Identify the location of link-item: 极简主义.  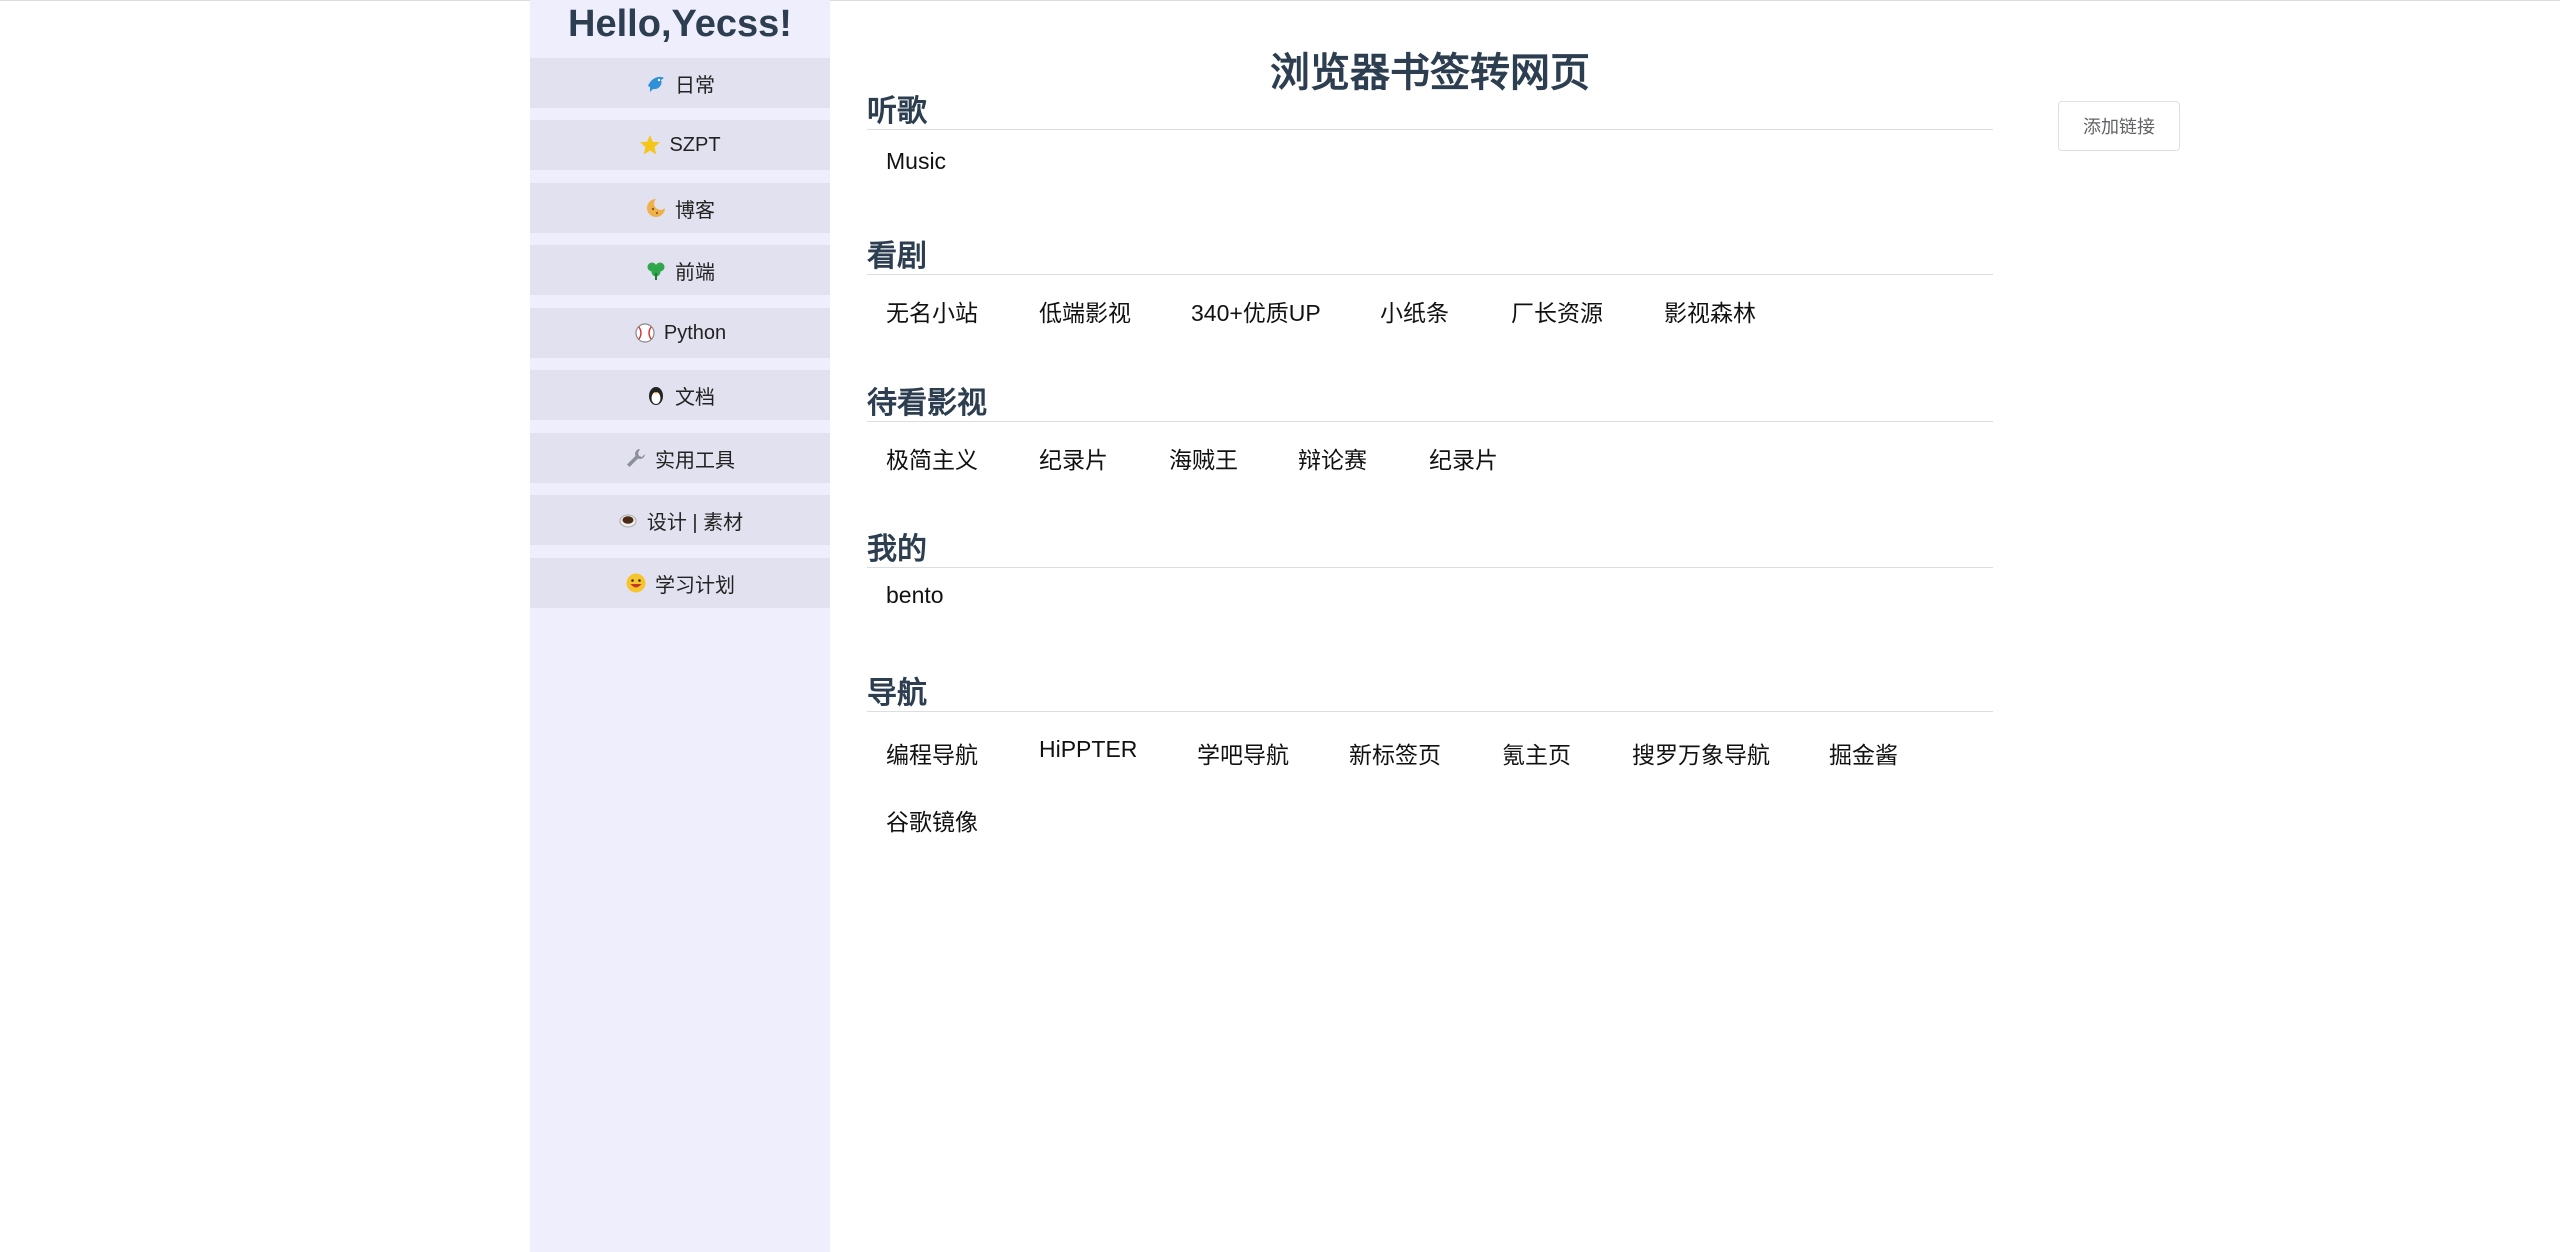
(932, 458).